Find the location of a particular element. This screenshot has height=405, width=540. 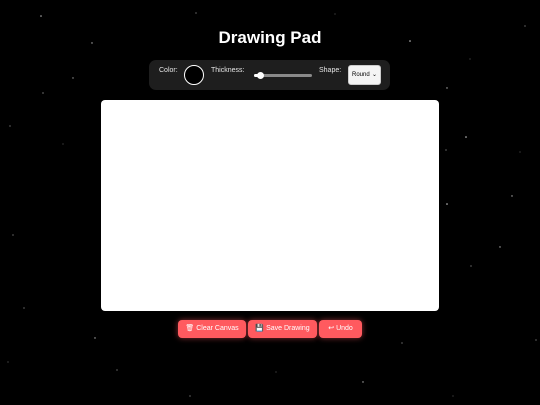

shape-select: Round ⌄ is located at coordinates (364, 75).